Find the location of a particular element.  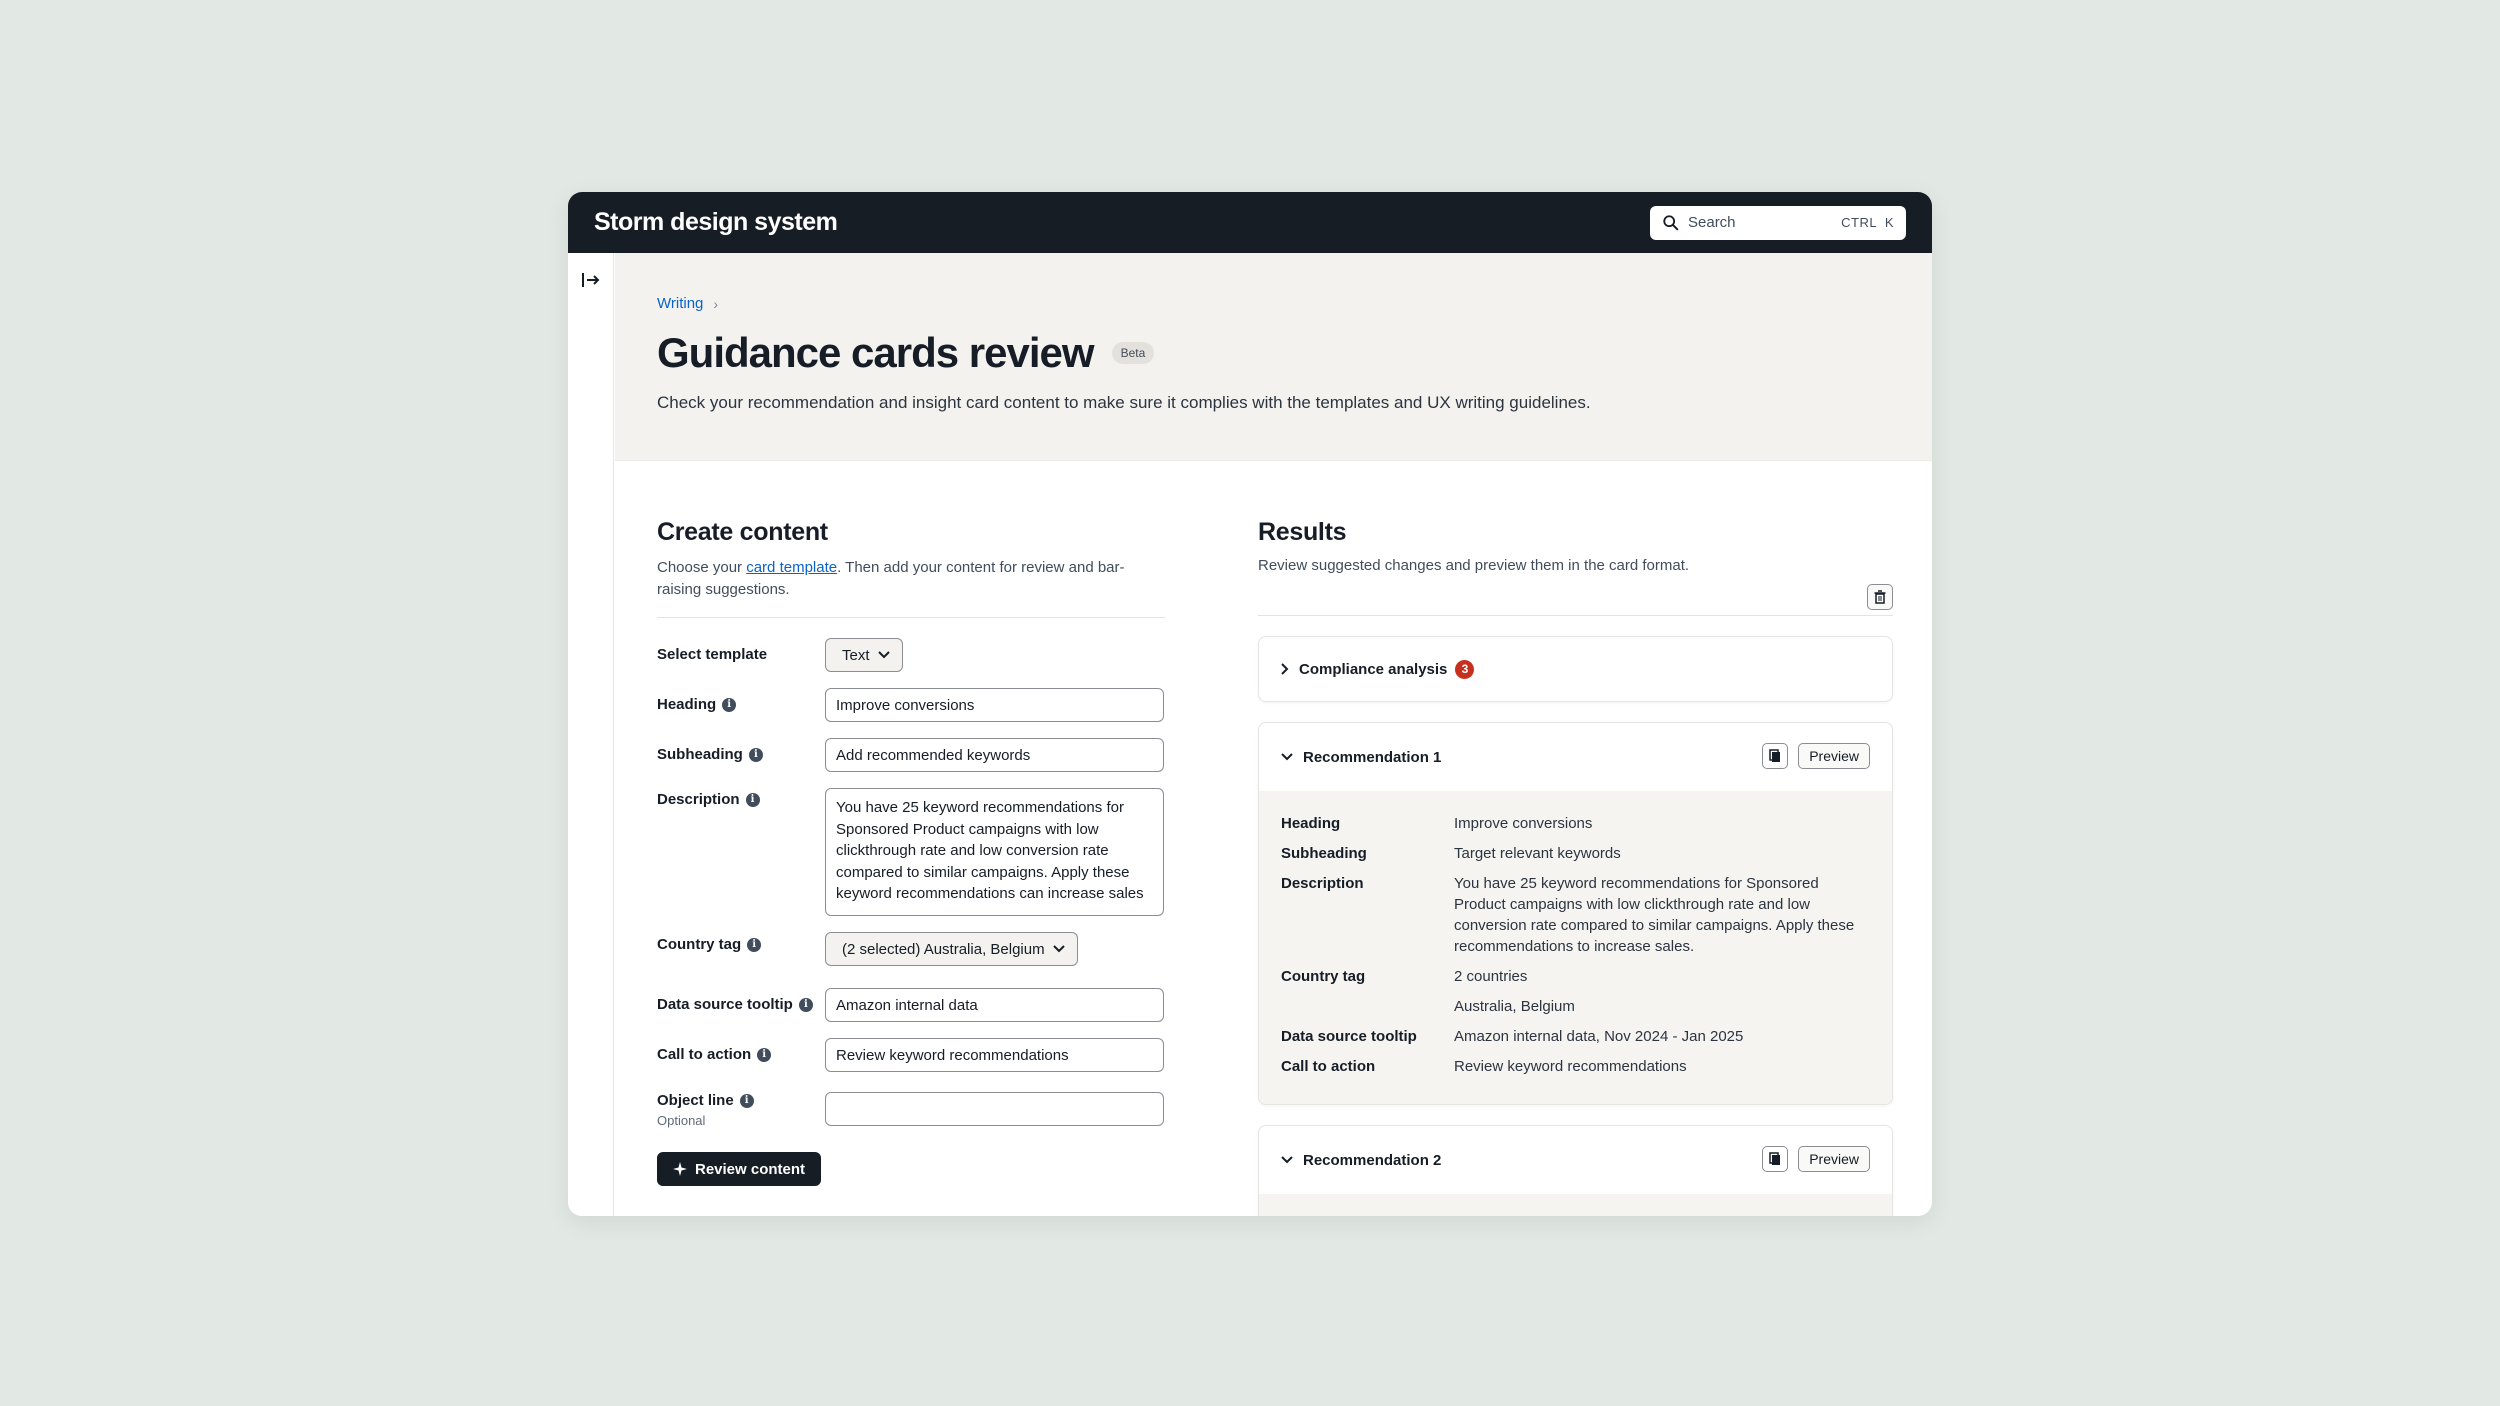

beta-badge: Beta is located at coordinates (1133, 353).